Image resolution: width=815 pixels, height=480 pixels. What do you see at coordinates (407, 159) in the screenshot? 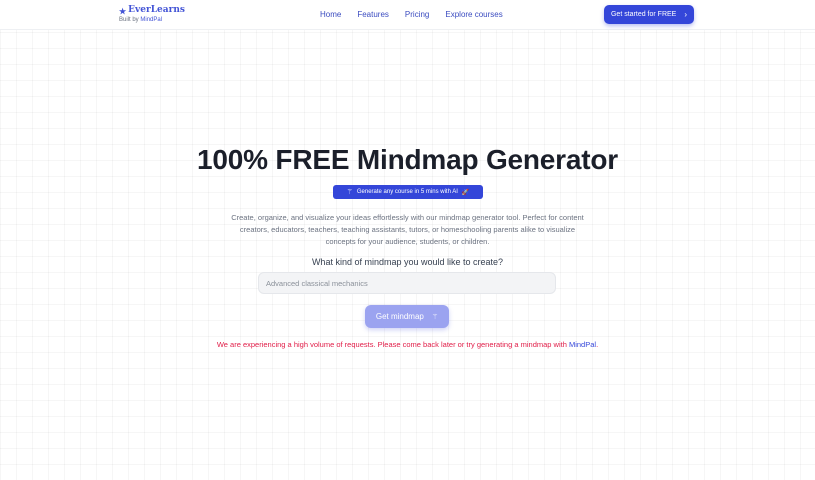
I see `page-title: 100% FREE Mindmap Generator` at bounding box center [407, 159].